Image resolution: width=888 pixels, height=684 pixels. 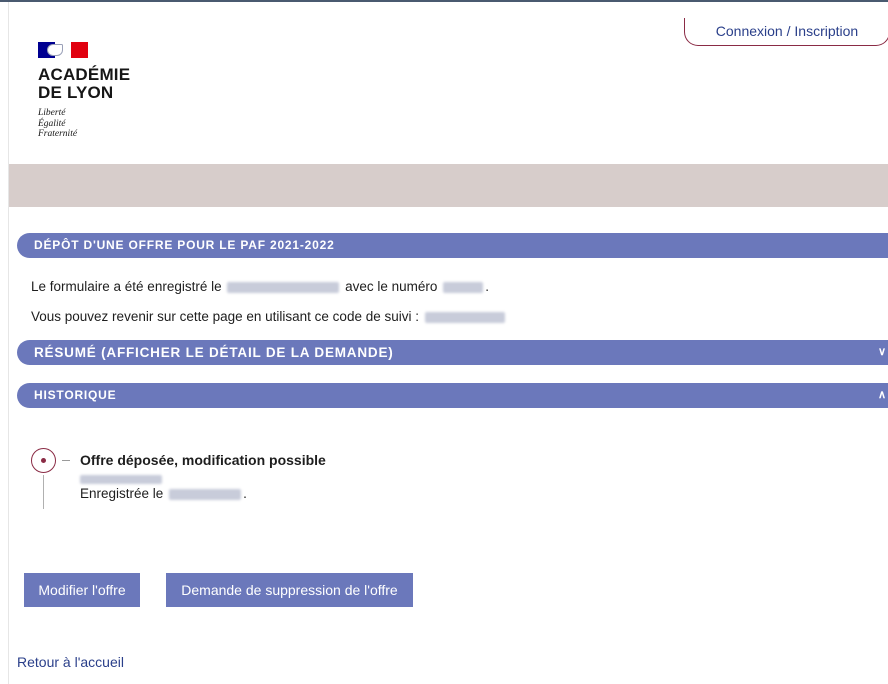 What do you see at coordinates (881, 395) in the screenshot?
I see `chevron-up-icon: ∧` at bounding box center [881, 395].